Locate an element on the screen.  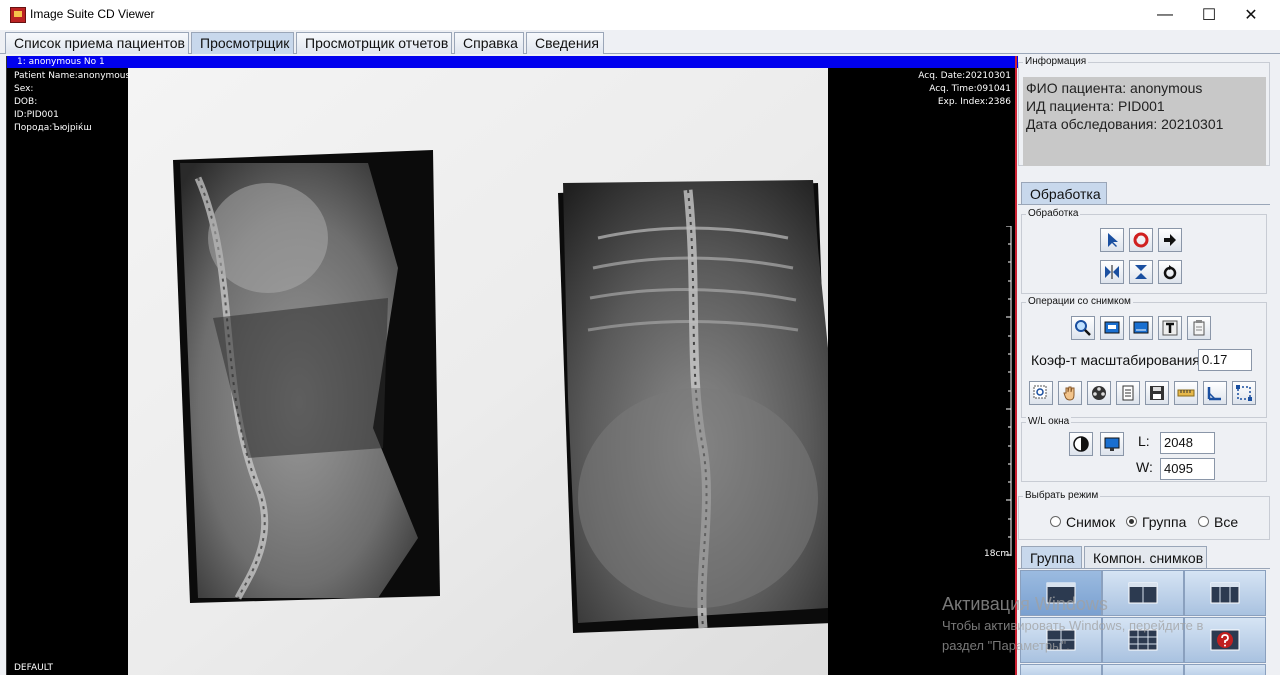
tab-image-layout: Компон. снимков is located at coordinates (1145, 557).